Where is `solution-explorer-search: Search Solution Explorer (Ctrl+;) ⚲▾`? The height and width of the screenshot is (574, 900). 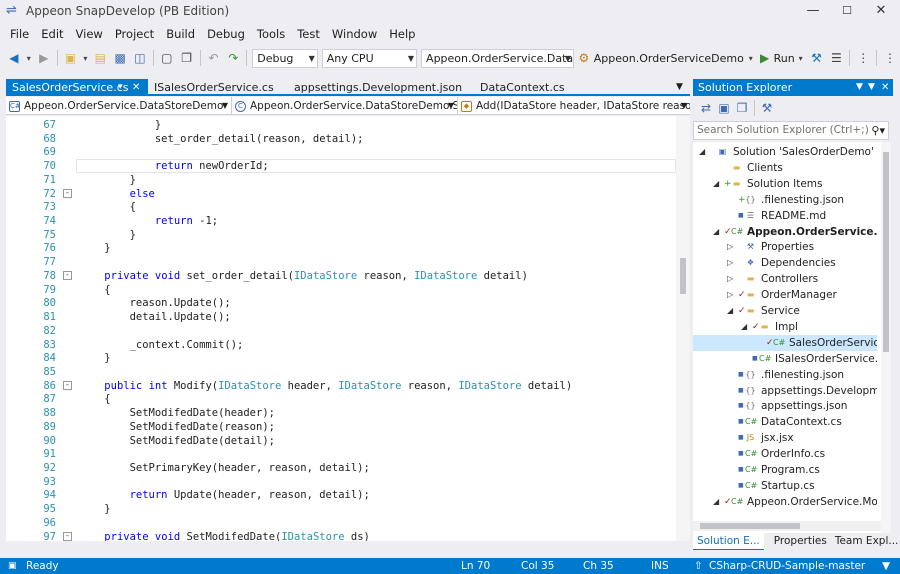
solution-explorer-search: Search Solution Explorer (Ctrl+;) ⚲▾ is located at coordinates (791, 130).